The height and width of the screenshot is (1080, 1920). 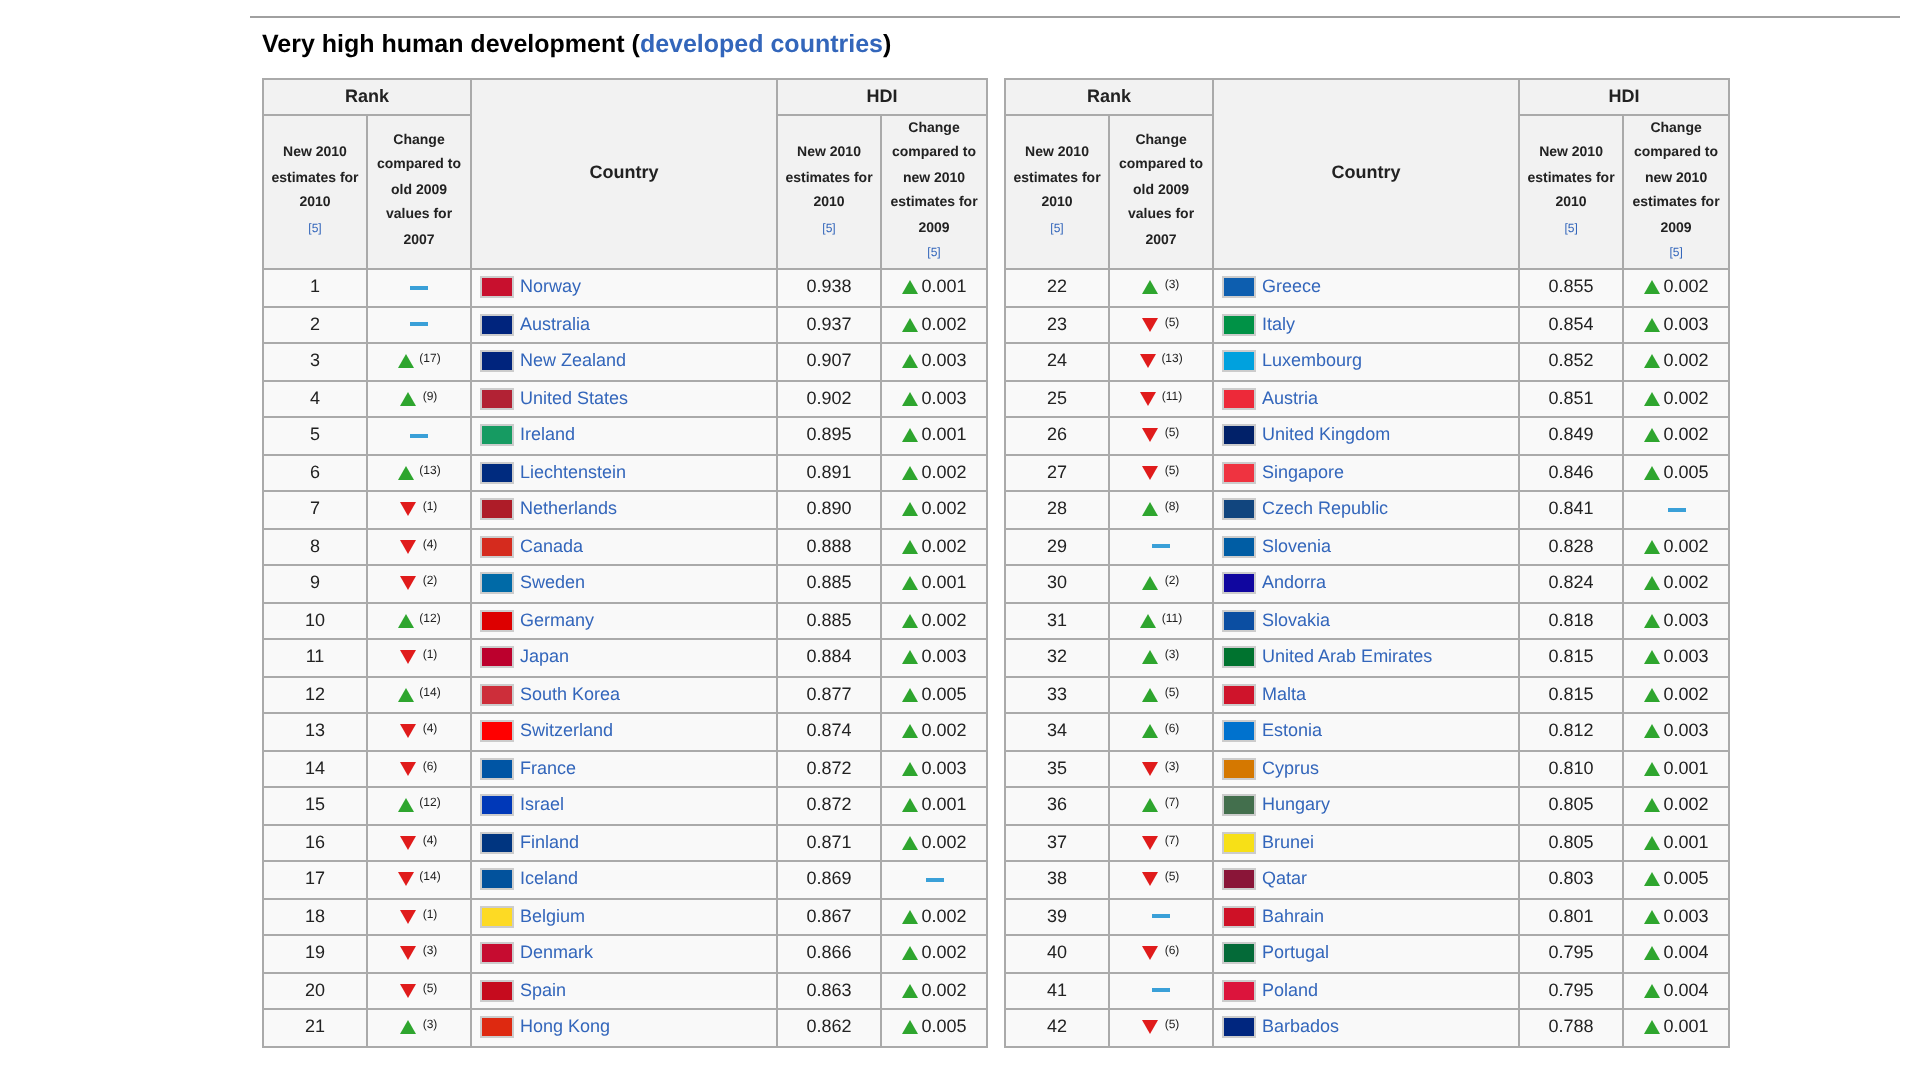 I want to click on country-link: Cyprus, so click(x=1291, y=768).